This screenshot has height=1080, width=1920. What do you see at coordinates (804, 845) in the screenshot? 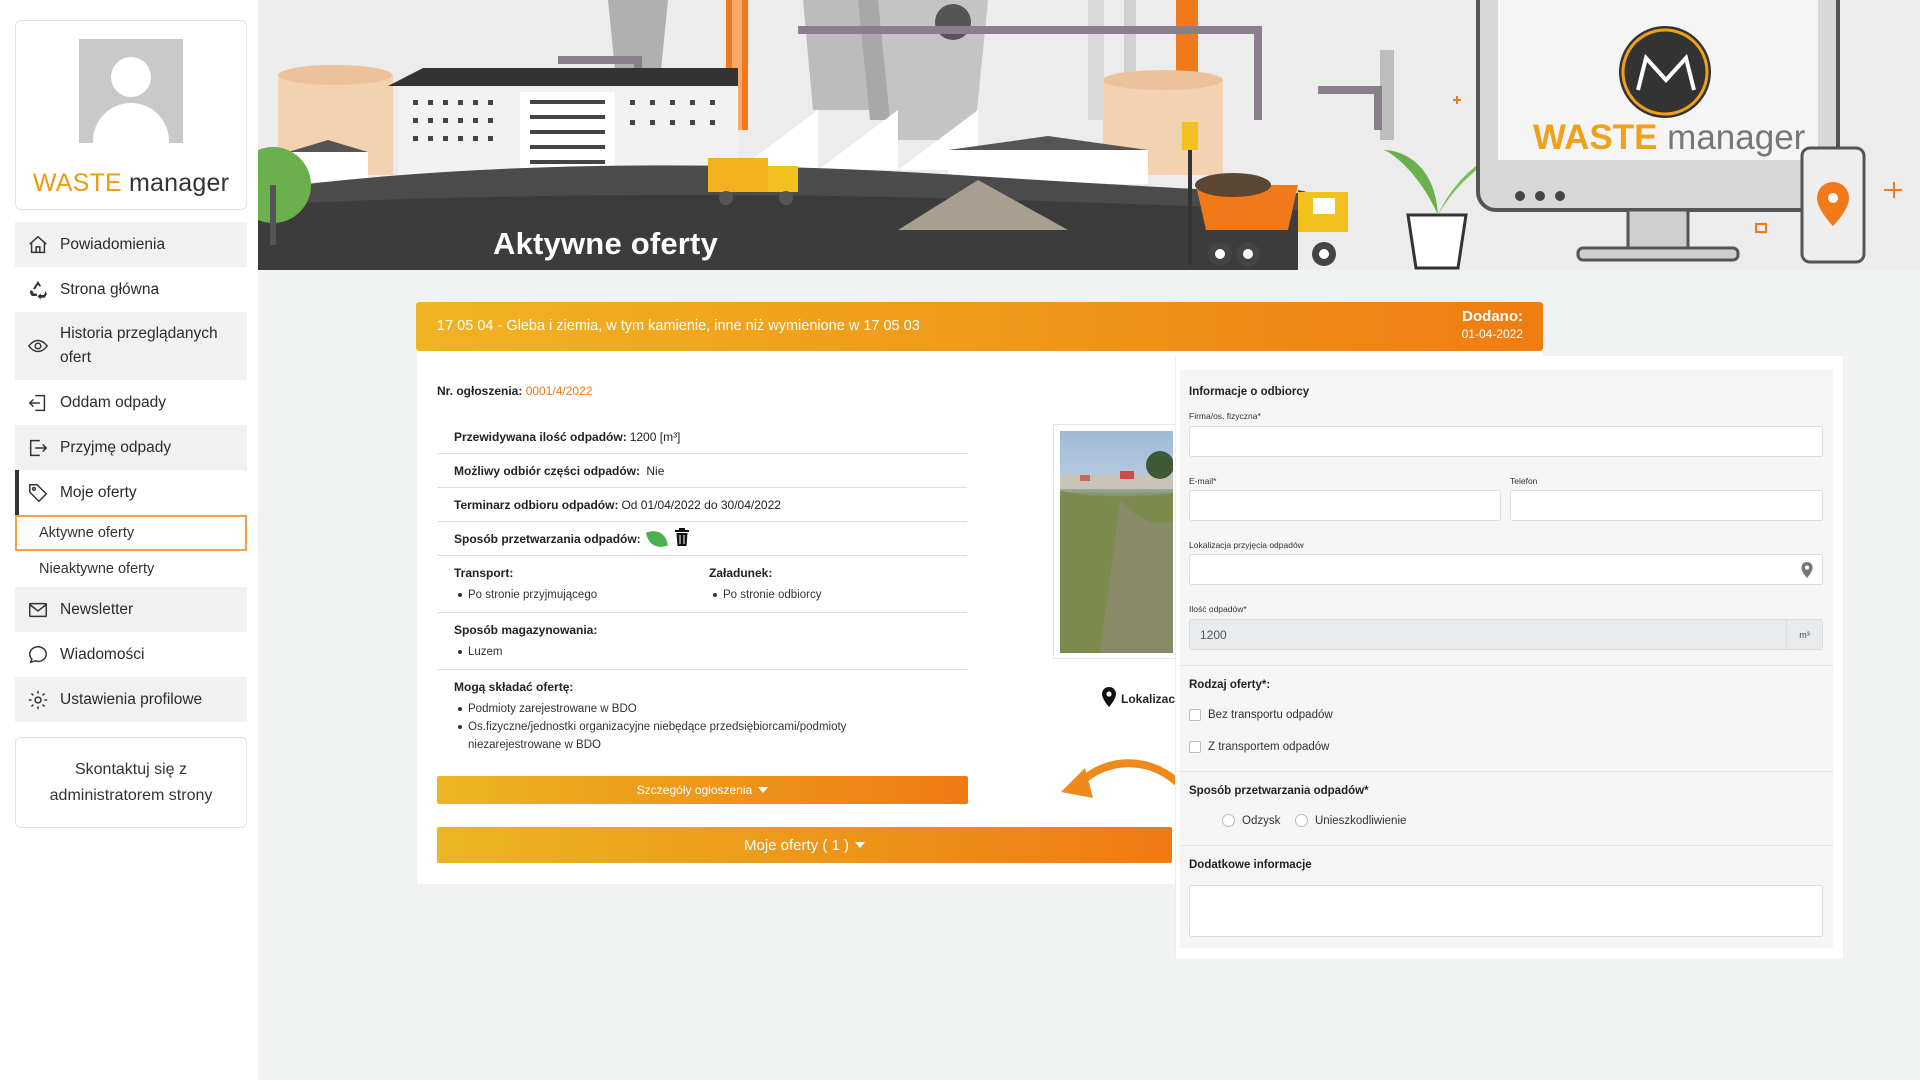
I see `my-offers-button: Moje oferty ( 1 )` at bounding box center [804, 845].